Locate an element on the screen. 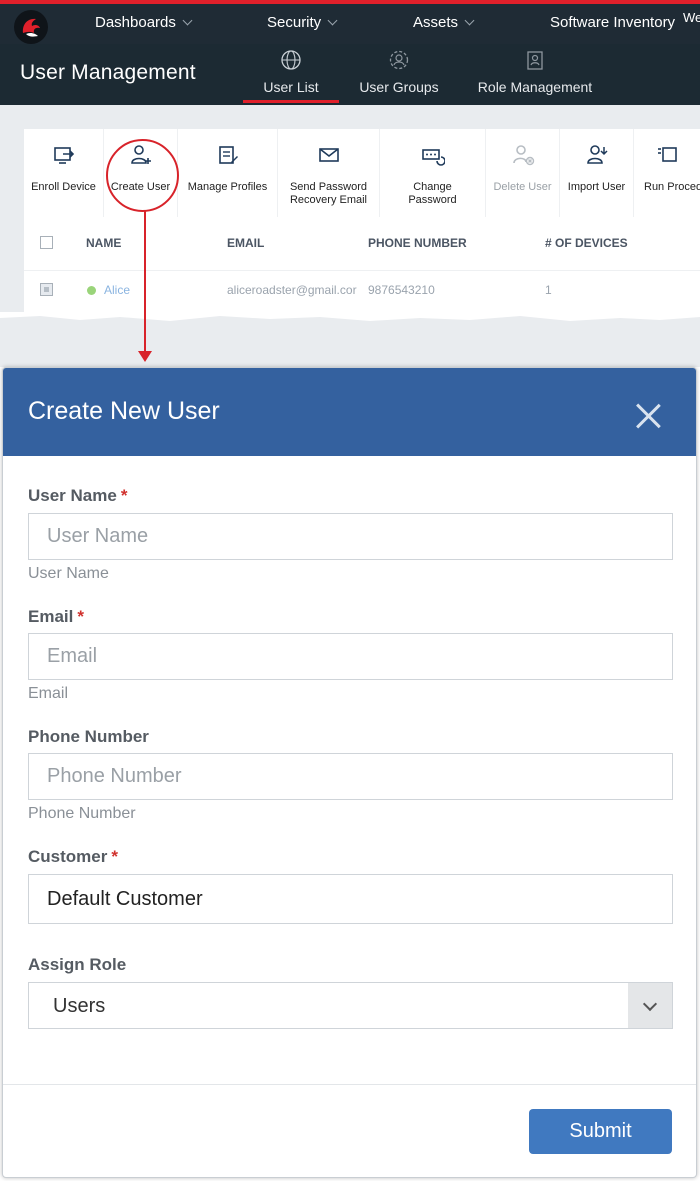 Image resolution: width=700 pixels, height=1181 pixels. phone-hint: Phone Number is located at coordinates (82, 813).